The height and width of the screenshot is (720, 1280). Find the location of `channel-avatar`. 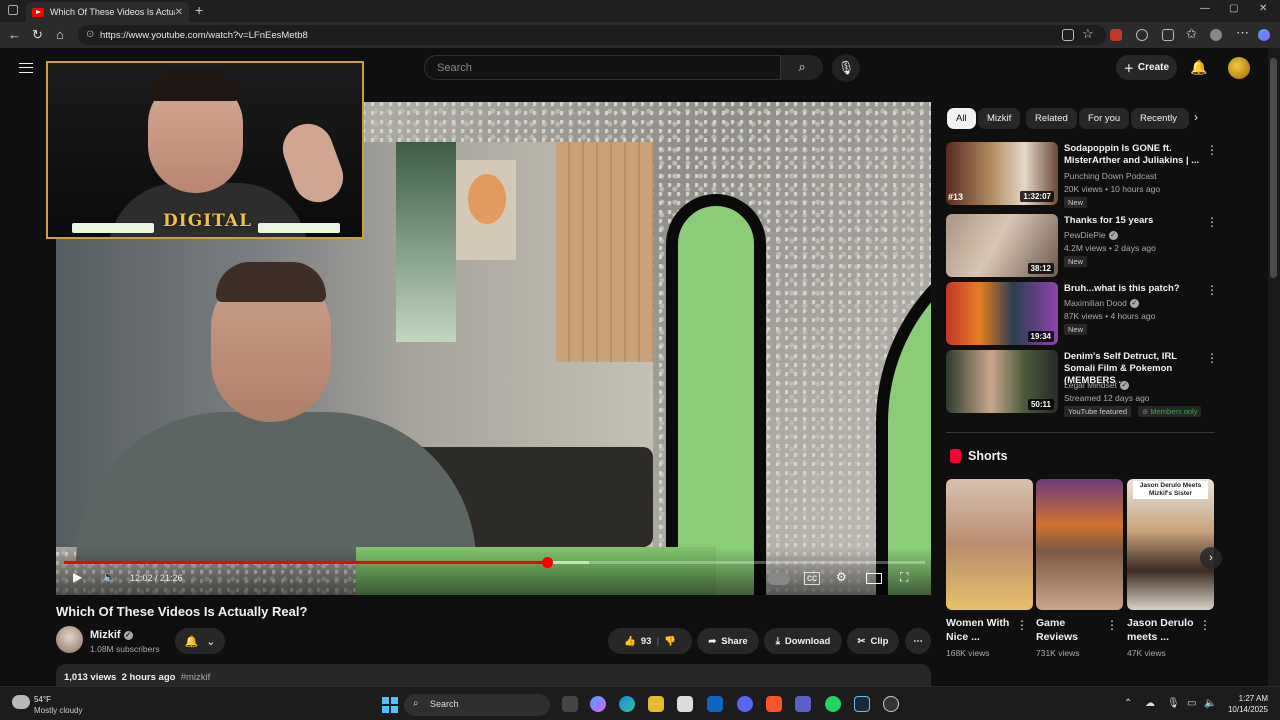

channel-avatar is located at coordinates (69, 639).